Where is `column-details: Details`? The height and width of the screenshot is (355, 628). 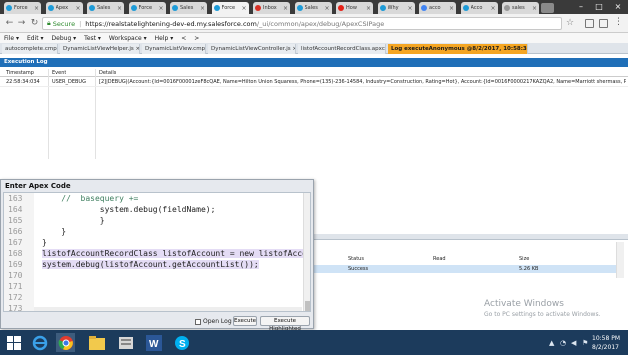 column-details: Details is located at coordinates (107, 73).